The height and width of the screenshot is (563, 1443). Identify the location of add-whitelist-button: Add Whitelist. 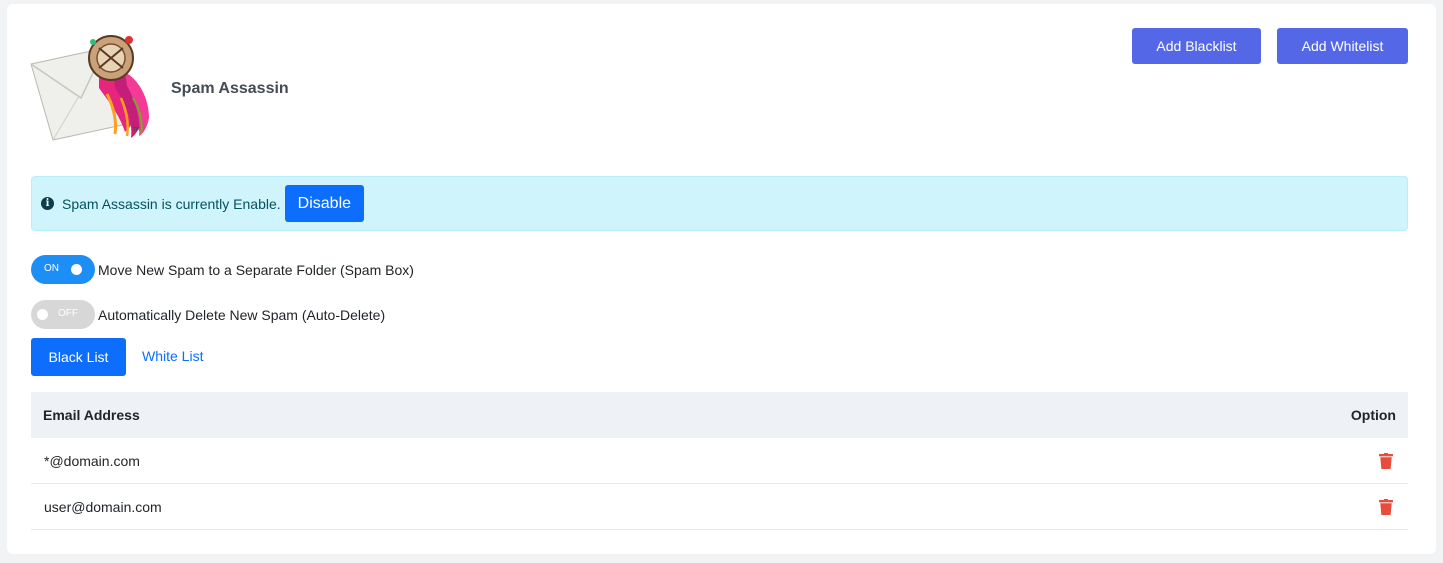
(1342, 46).